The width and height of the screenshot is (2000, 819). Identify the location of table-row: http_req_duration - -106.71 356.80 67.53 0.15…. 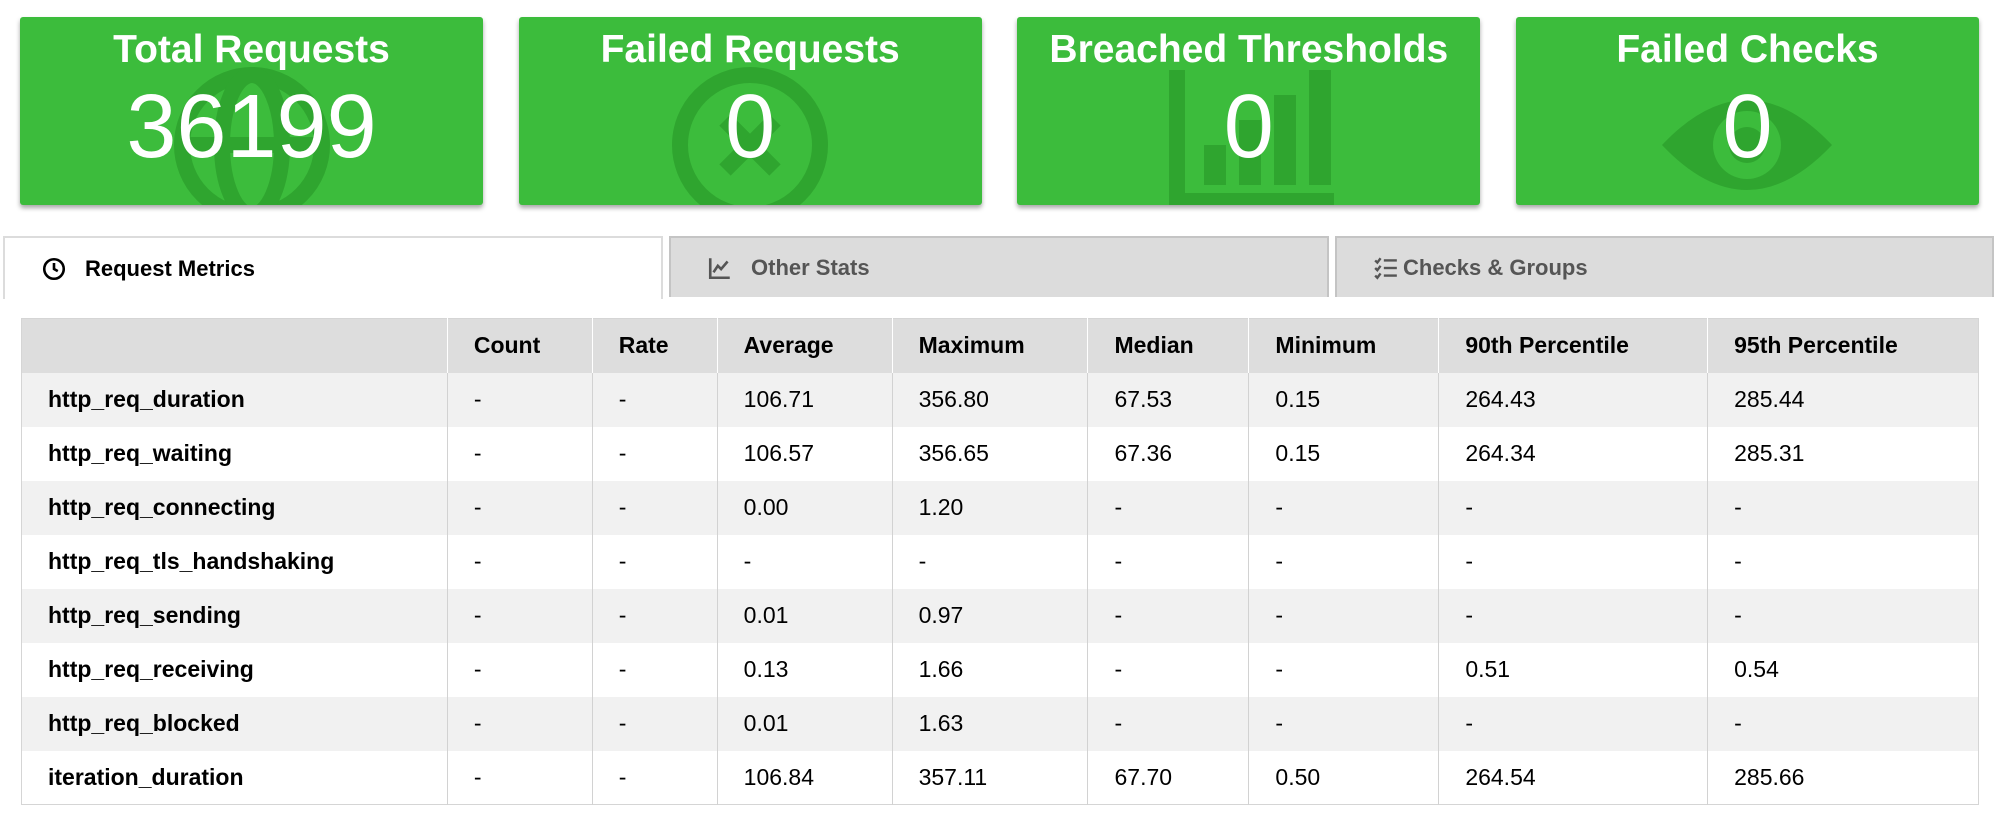
(1000, 399).